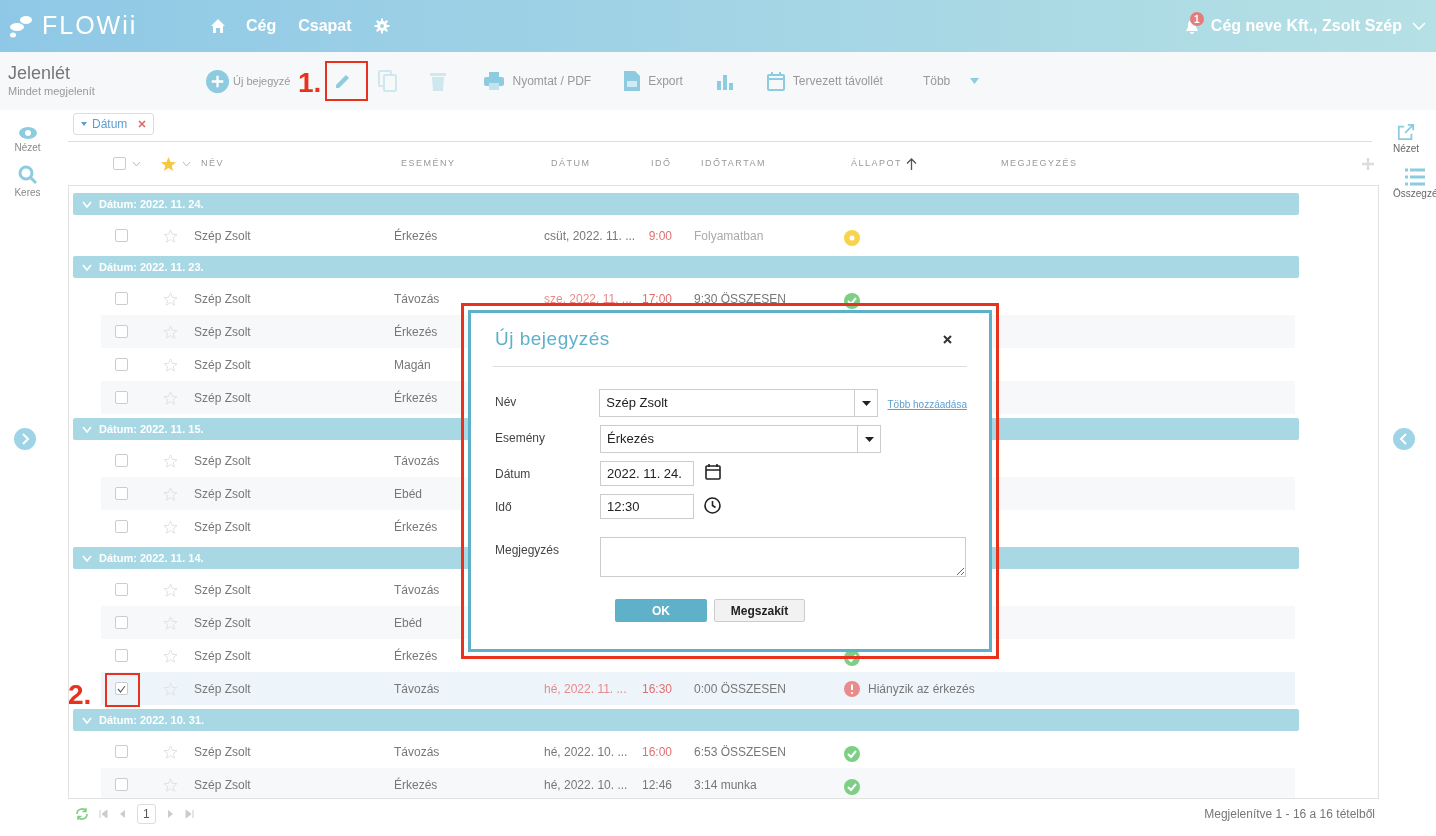 The width and height of the screenshot is (1436, 836). I want to click on status-text: Hiányzik az érkezés, so click(921, 689).